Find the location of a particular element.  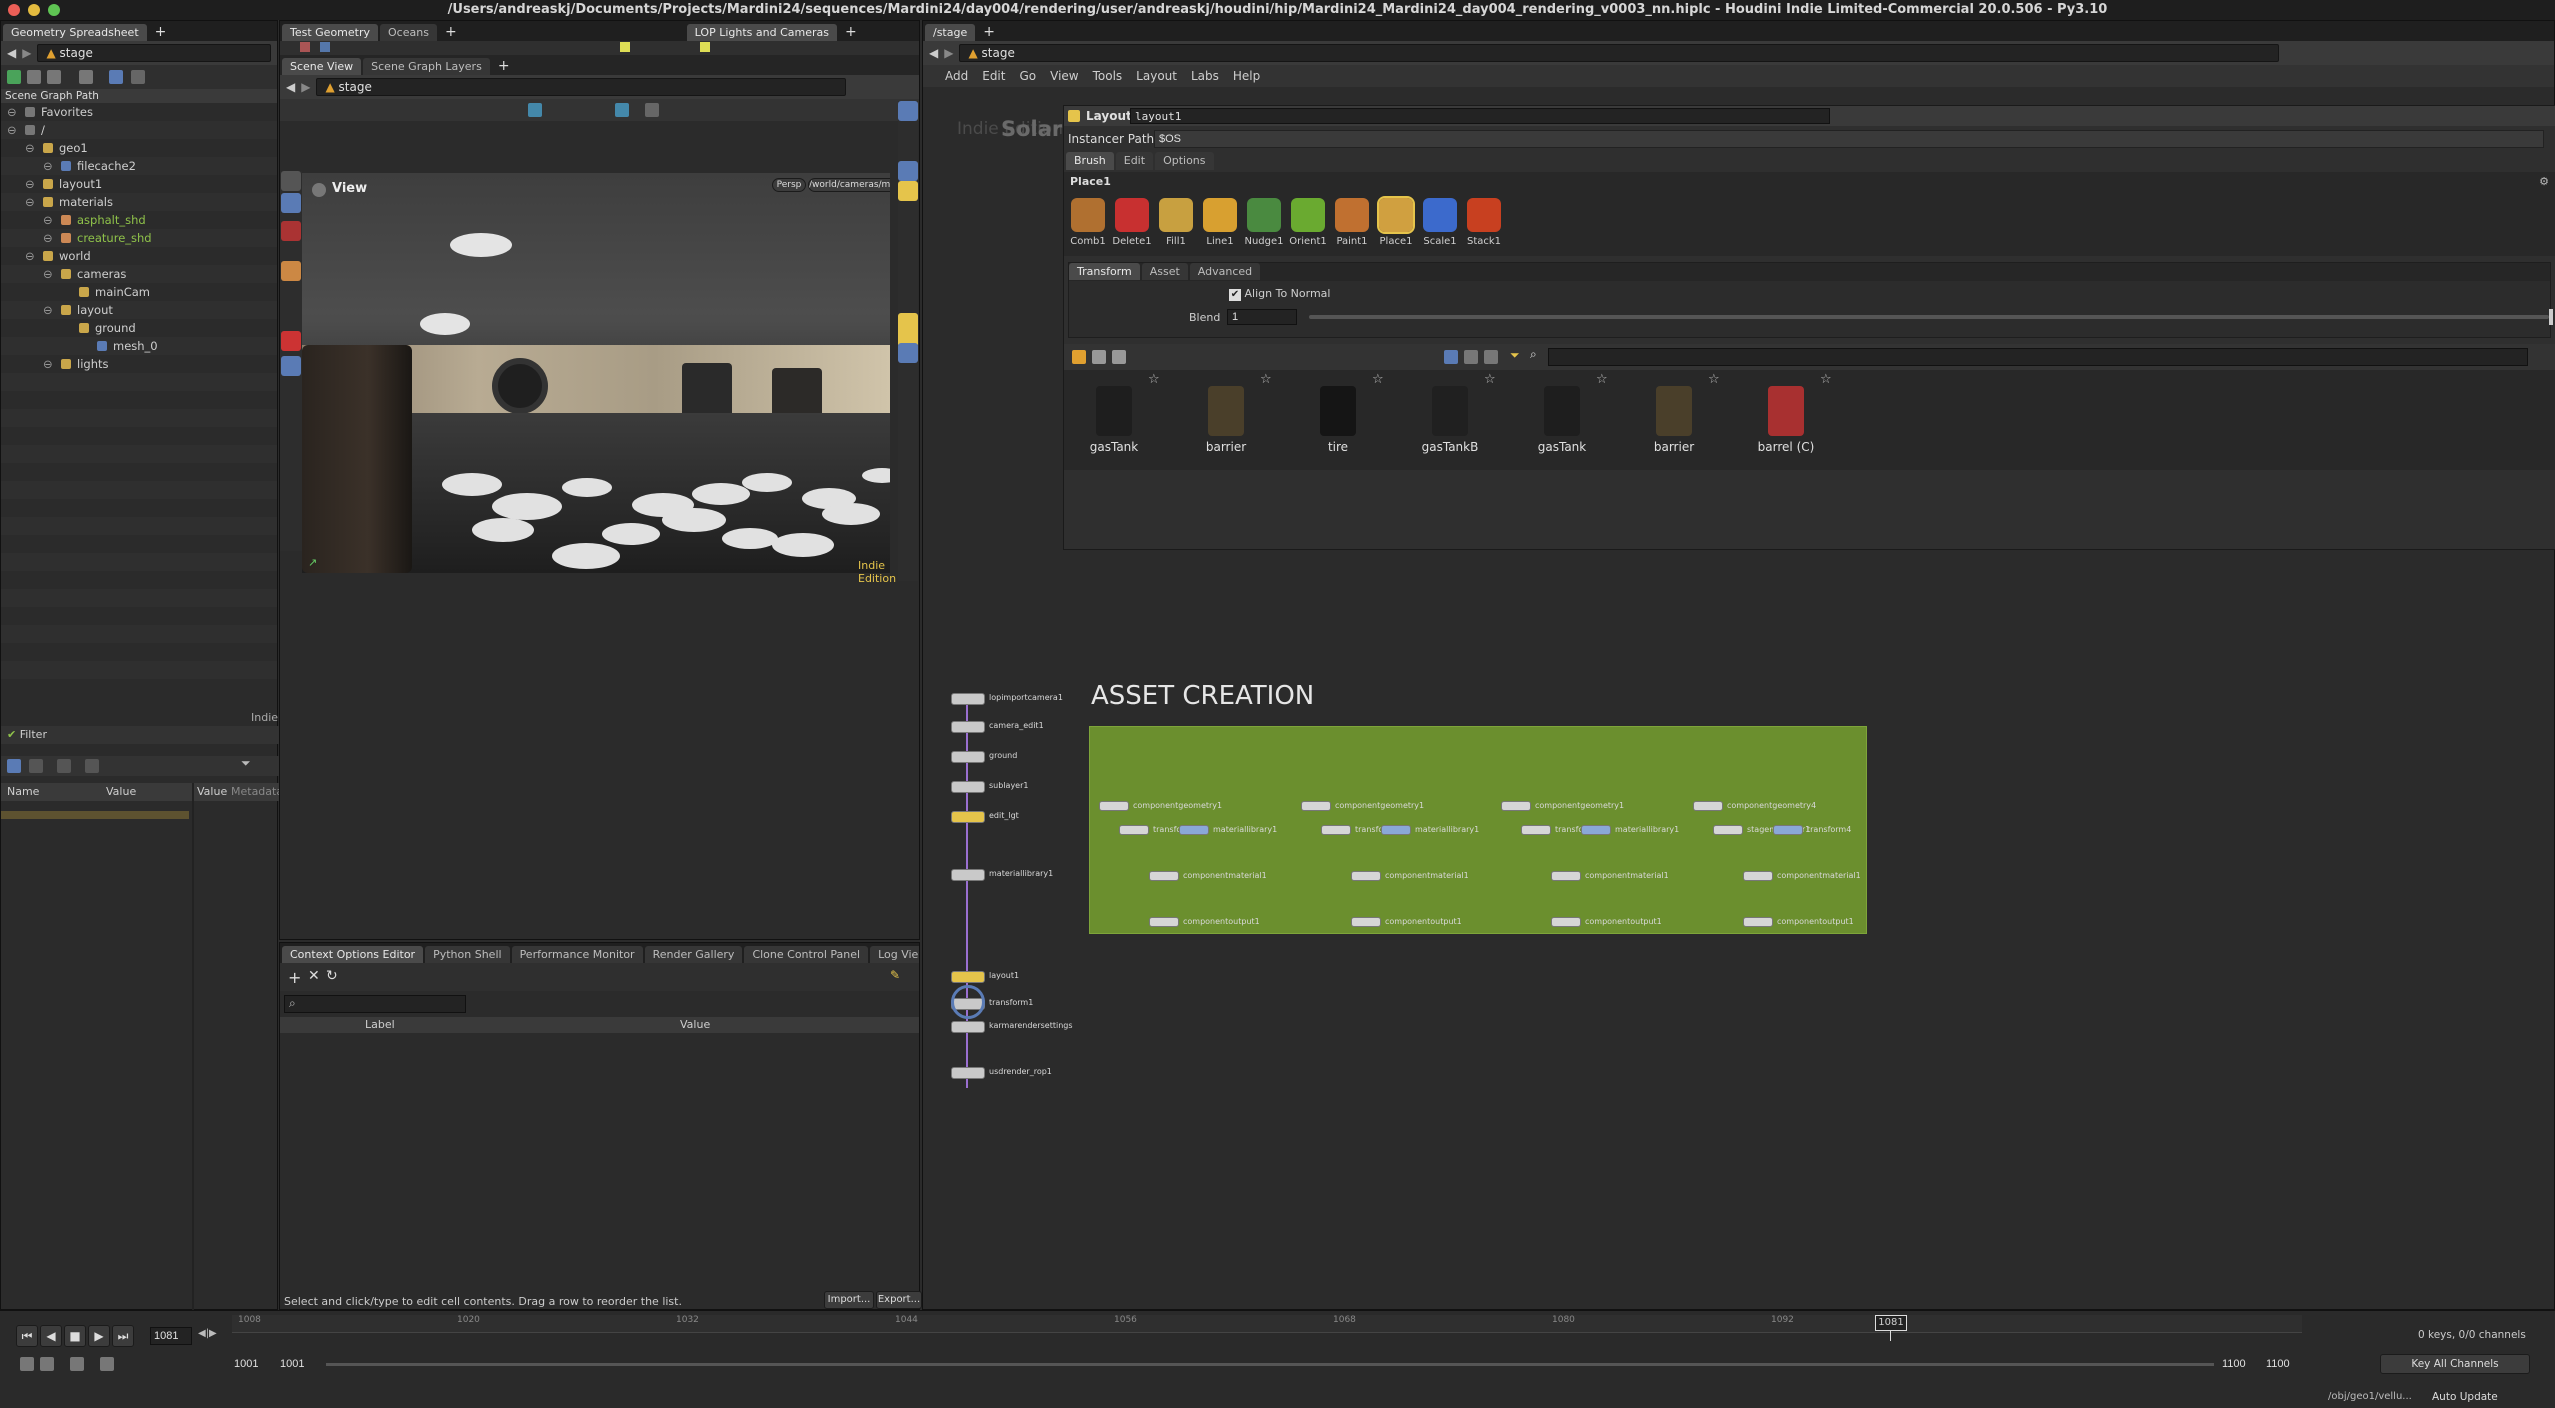

tool-paint1: Paint1 is located at coordinates (1352, 222).